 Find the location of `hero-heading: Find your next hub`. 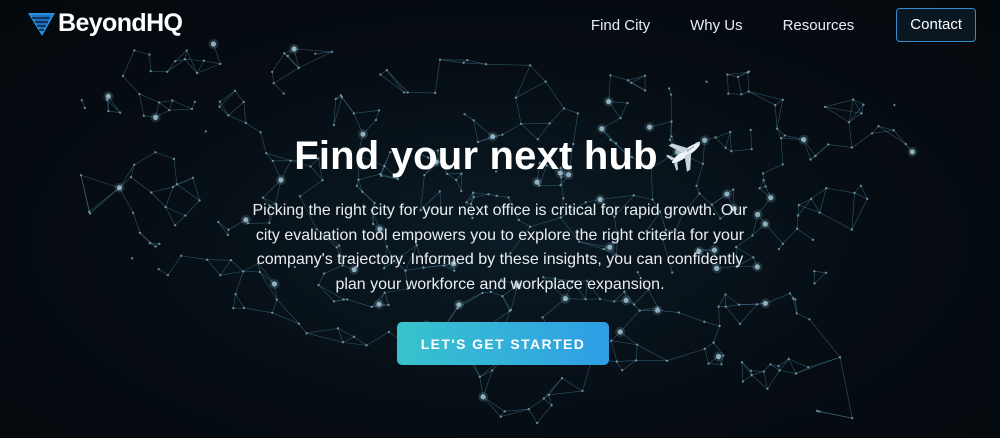

hero-heading: Find your next hub is located at coordinates (500, 156).